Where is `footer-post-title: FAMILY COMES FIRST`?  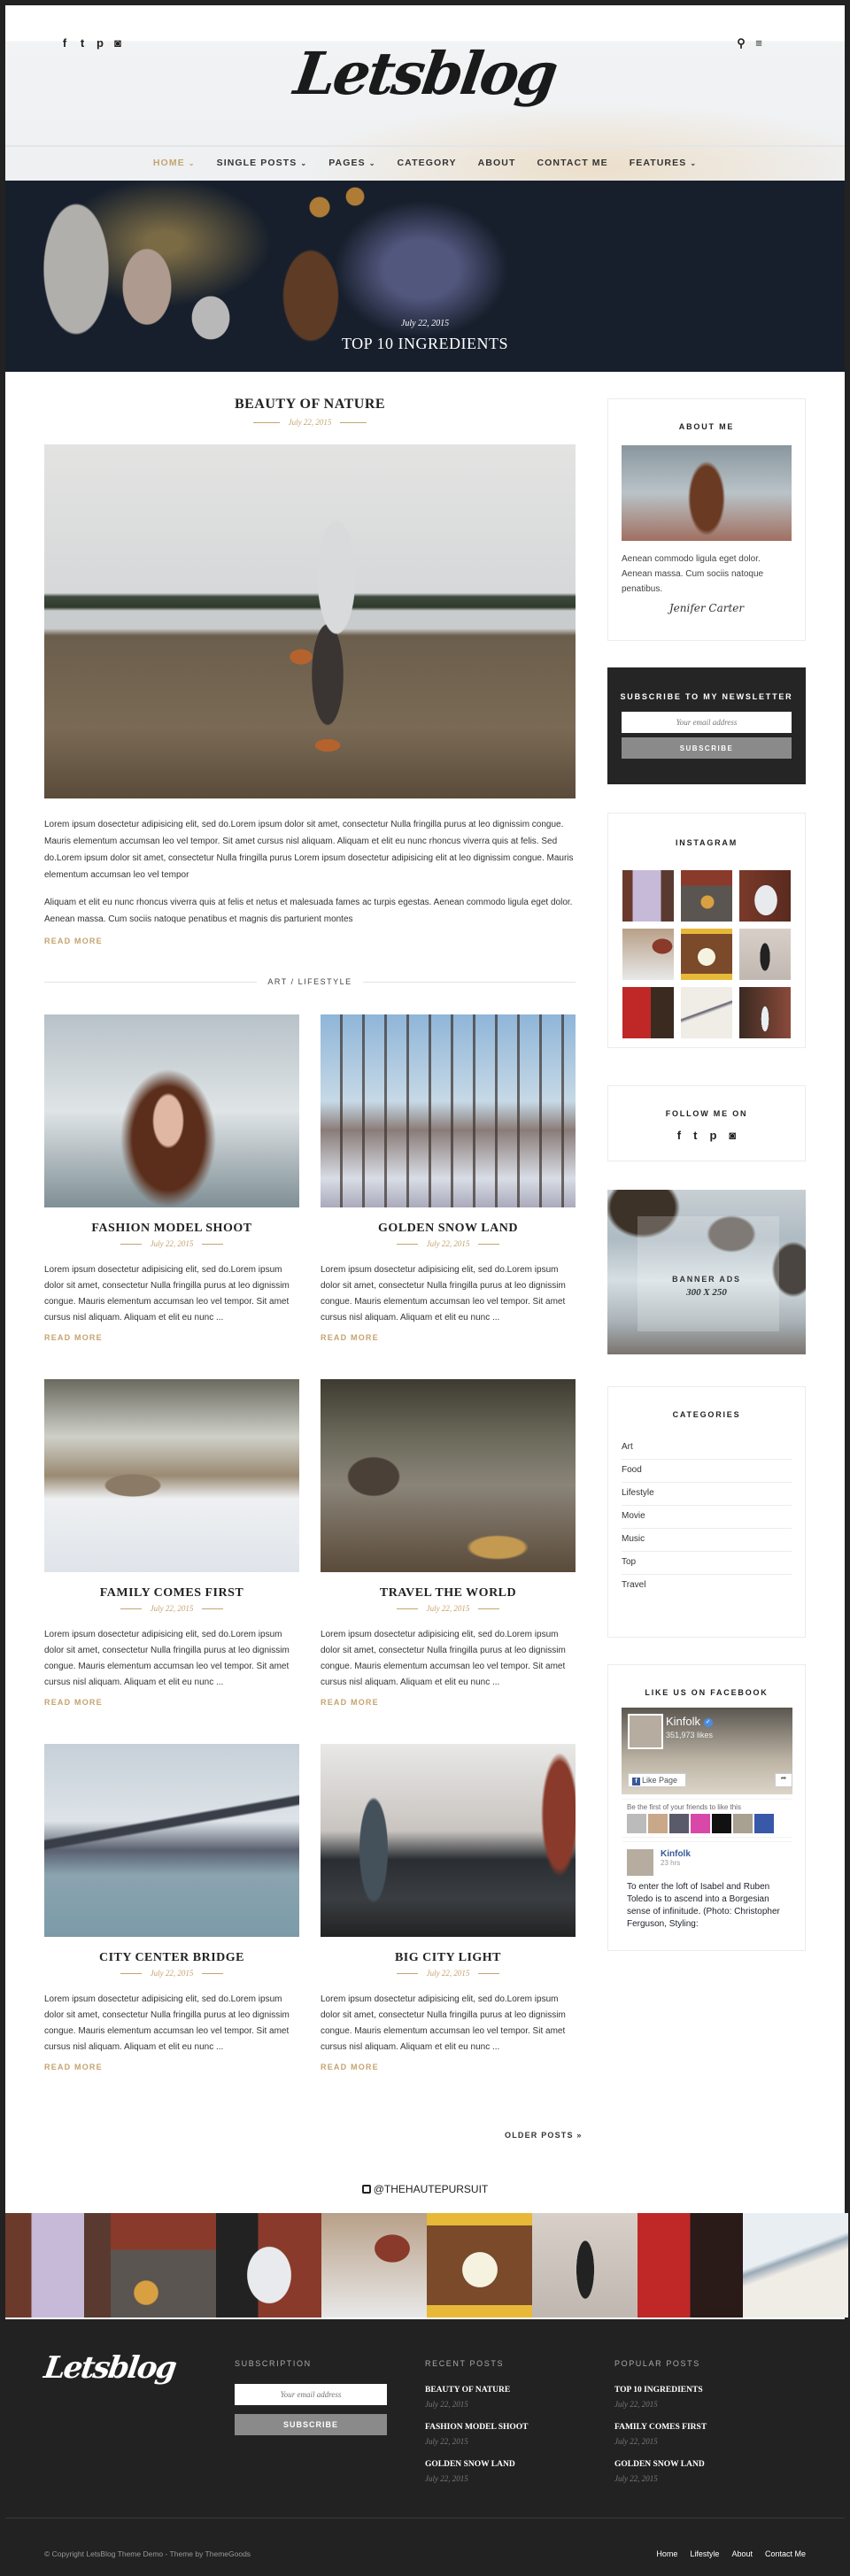 footer-post-title: FAMILY COMES FIRST is located at coordinates (660, 2427).